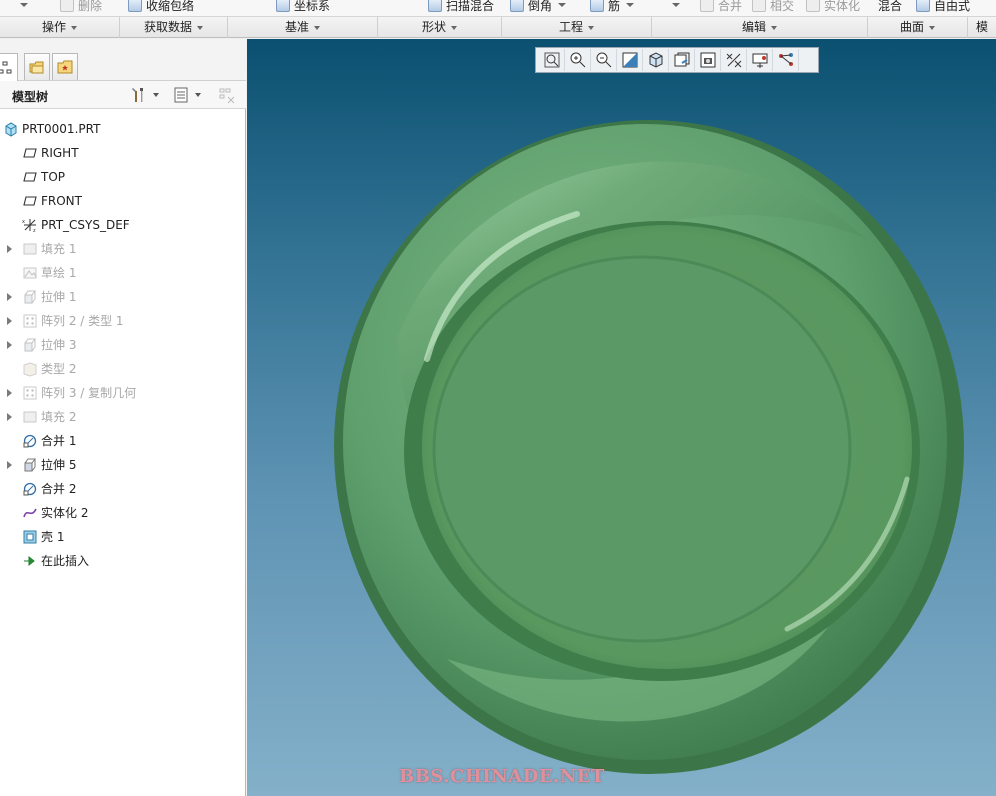 The width and height of the screenshot is (996, 796). I want to click on display-style-icon, so click(655, 60).